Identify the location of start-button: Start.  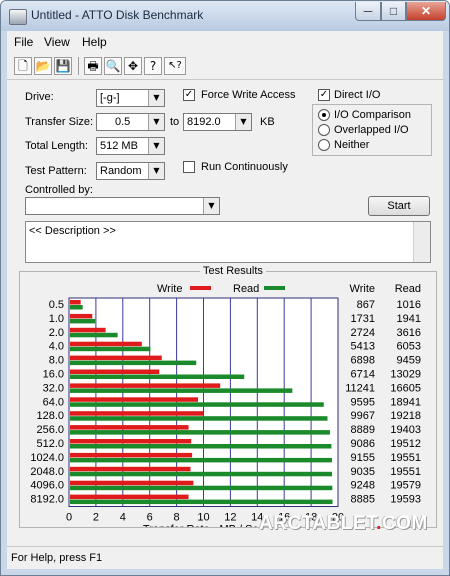
(399, 206).